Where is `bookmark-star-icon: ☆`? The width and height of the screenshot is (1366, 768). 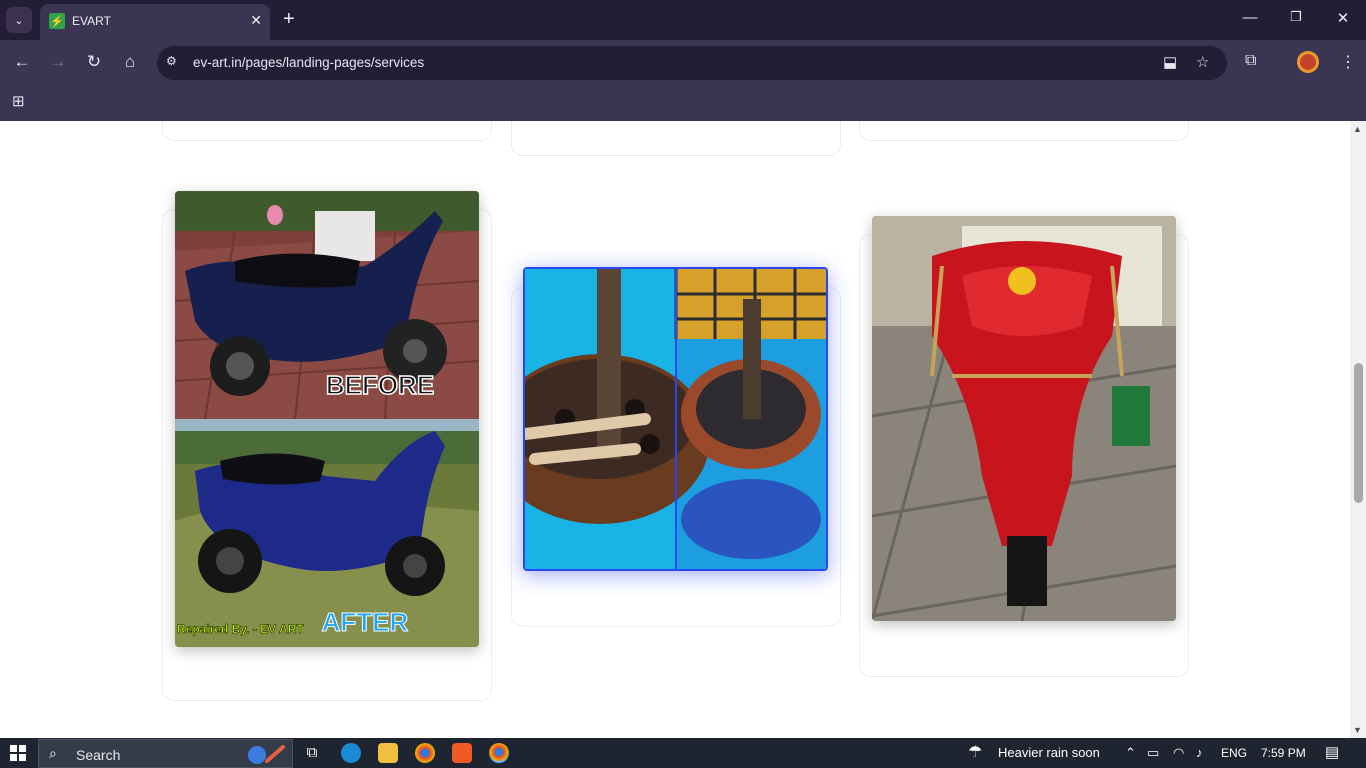 bookmark-star-icon: ☆ is located at coordinates (1202, 62).